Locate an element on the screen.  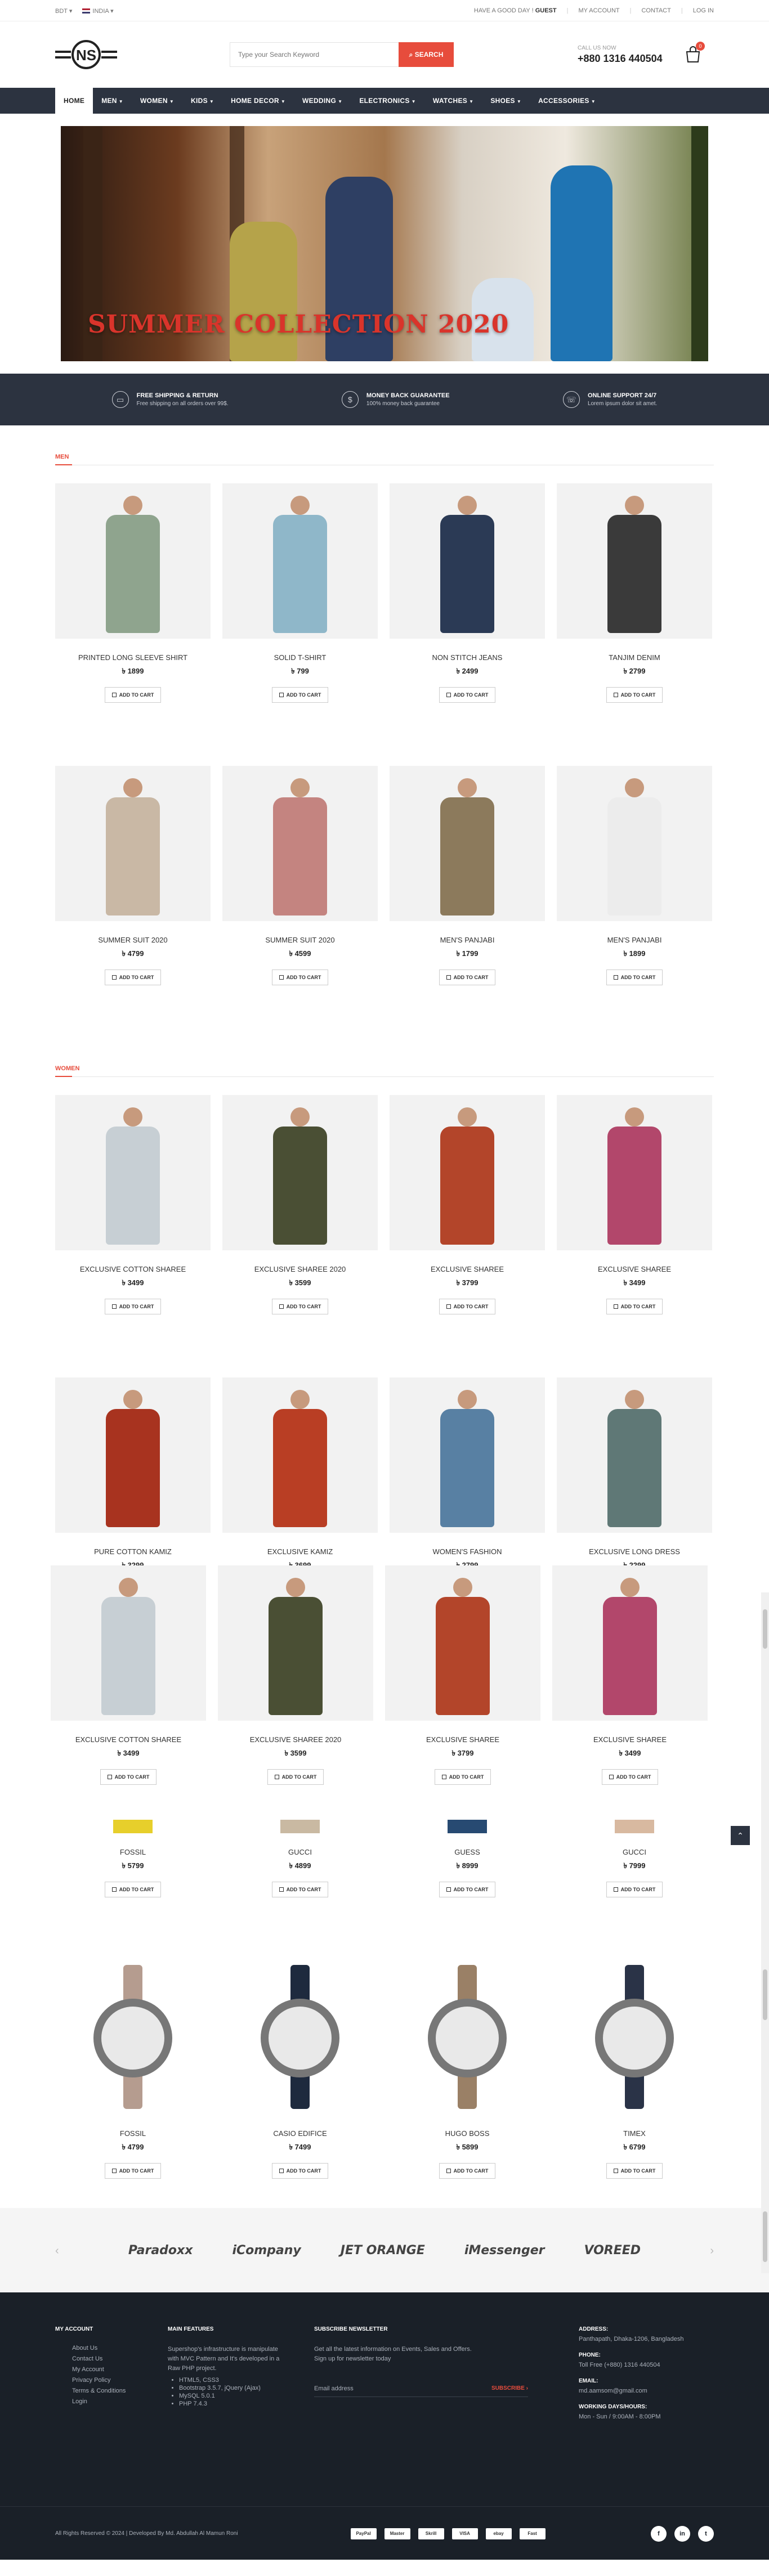
newsletter-email-input: Email address is located at coordinates (402, 2388).